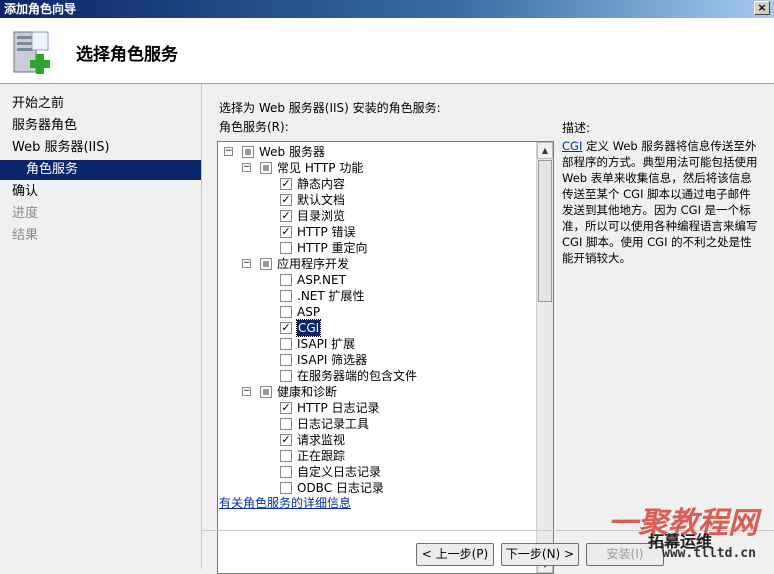 This screenshot has height=574, width=774. I want to click on description-link: CGI, so click(572, 146).